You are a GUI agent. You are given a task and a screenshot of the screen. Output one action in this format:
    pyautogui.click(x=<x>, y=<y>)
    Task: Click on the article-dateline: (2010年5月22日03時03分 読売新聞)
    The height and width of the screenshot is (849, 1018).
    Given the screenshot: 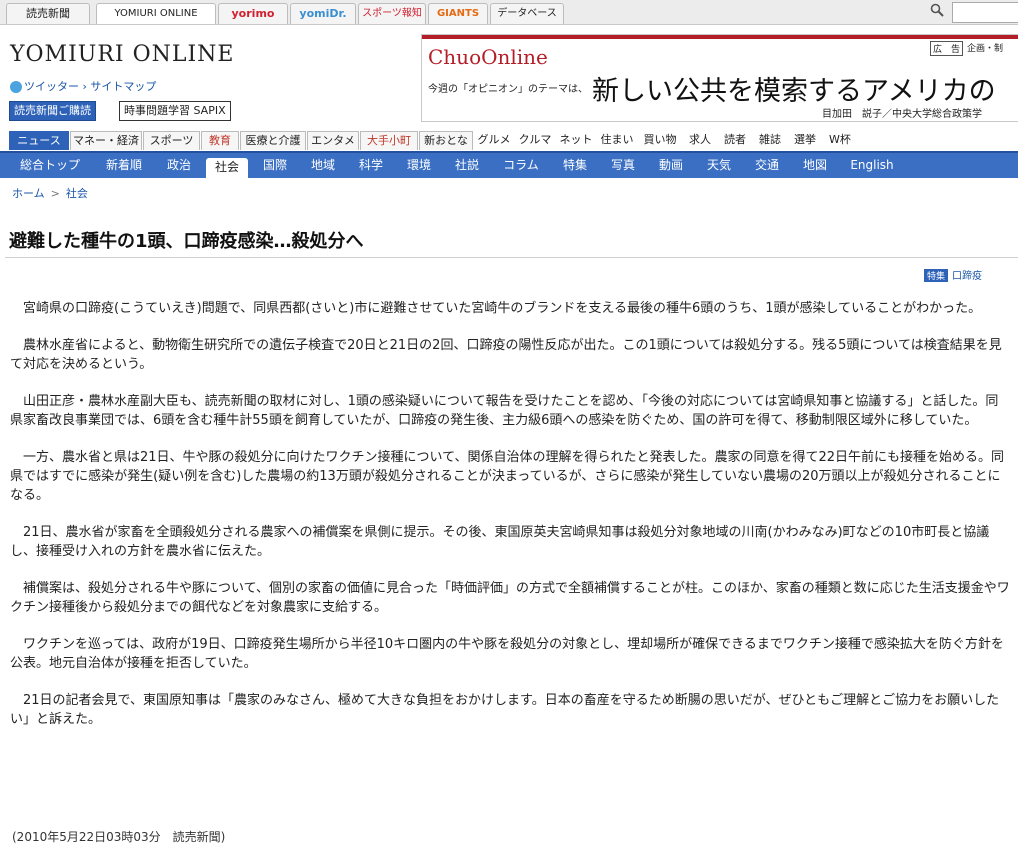 What is the action you would take?
    pyautogui.click(x=119, y=837)
    